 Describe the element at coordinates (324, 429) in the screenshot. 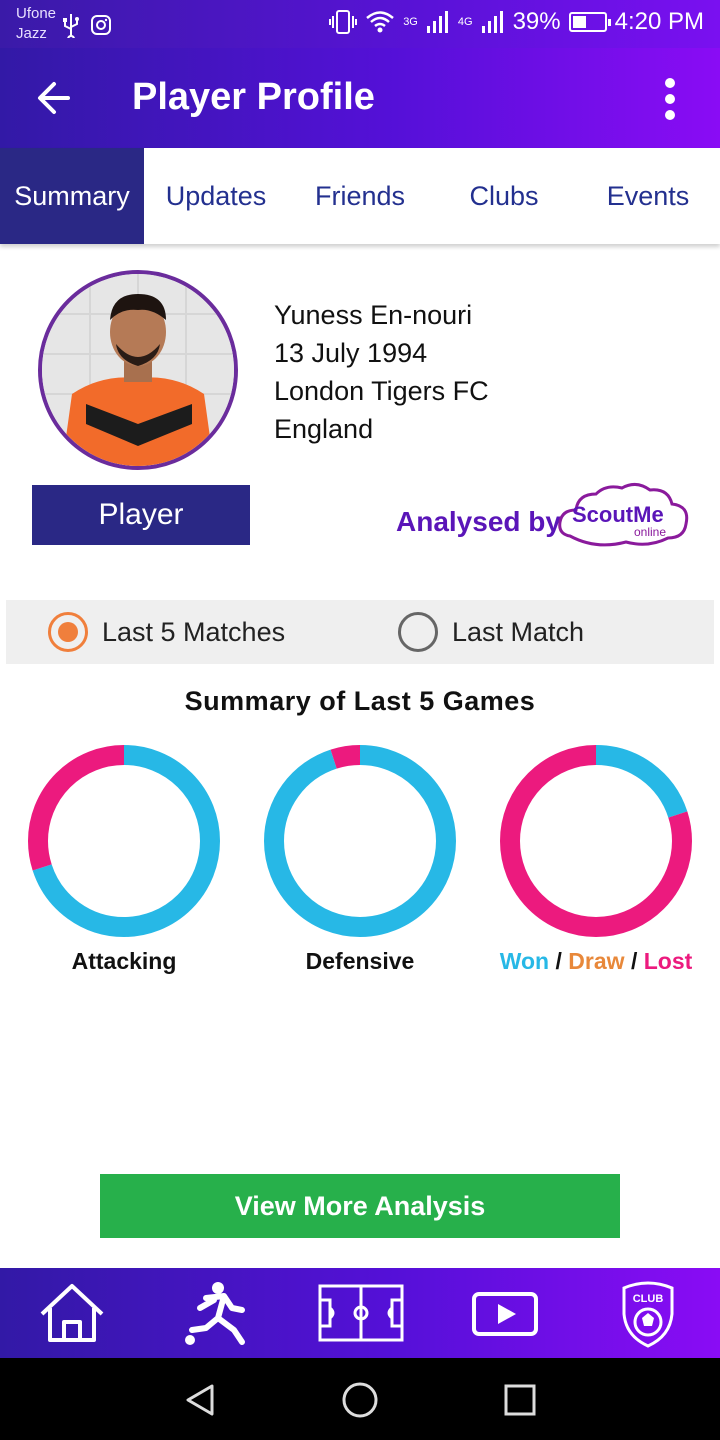

I see `player-country: England` at that location.